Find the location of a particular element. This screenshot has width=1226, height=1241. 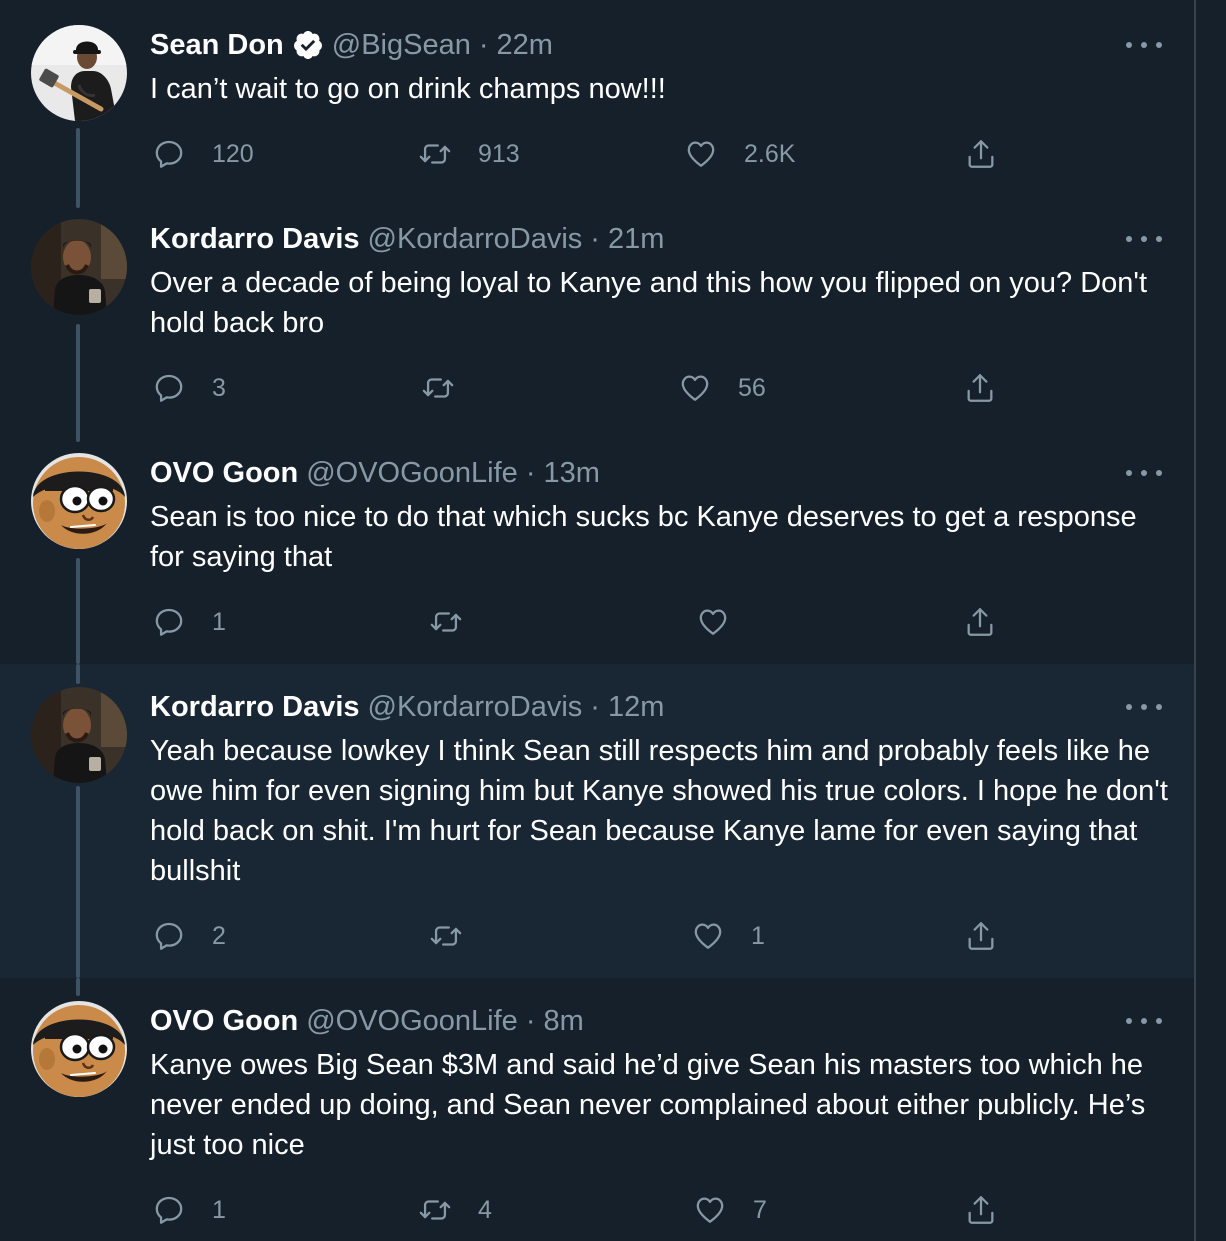

like-count: 1 is located at coordinates (758, 935).